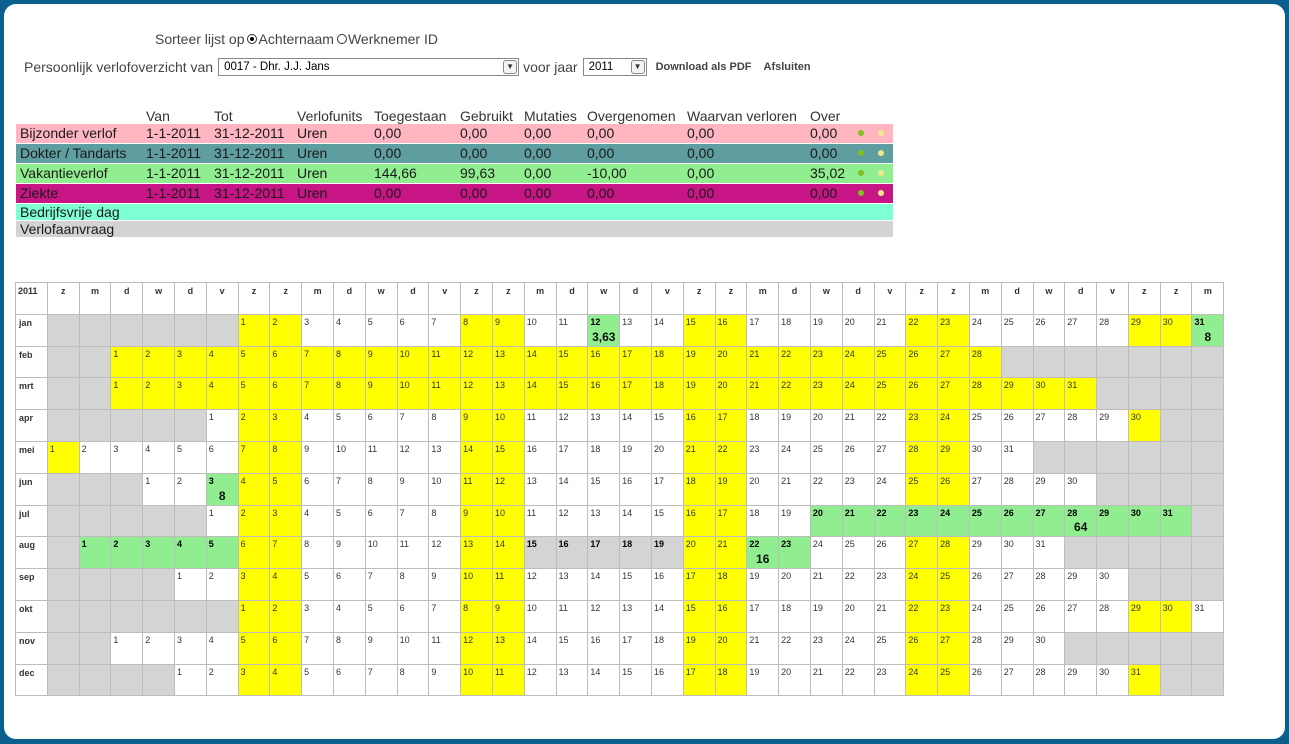 The height and width of the screenshot is (744, 1289). I want to click on day-cell: 19, so click(699, 394).